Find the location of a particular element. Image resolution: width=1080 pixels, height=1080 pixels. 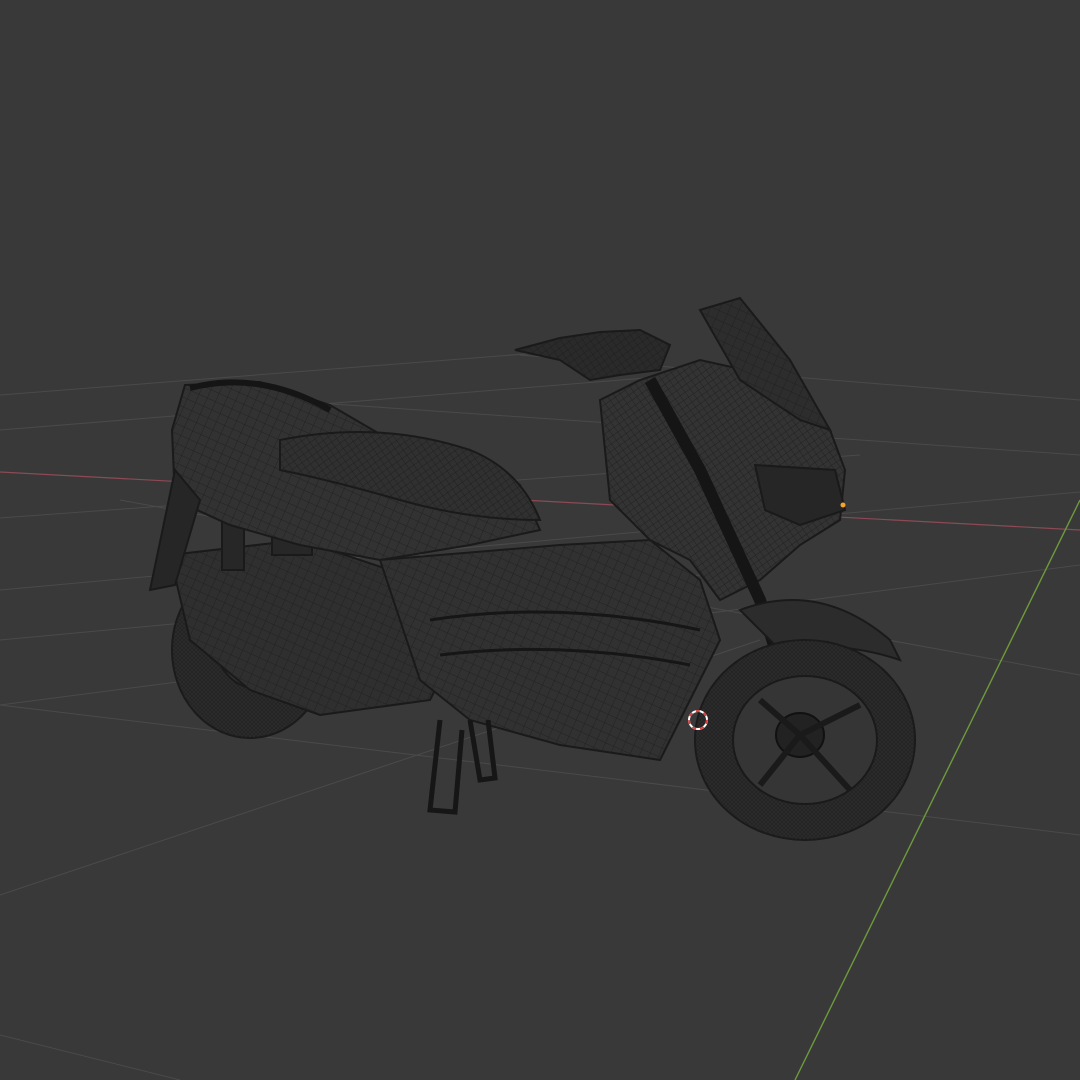

x-axis-line is located at coordinates (540, 501).